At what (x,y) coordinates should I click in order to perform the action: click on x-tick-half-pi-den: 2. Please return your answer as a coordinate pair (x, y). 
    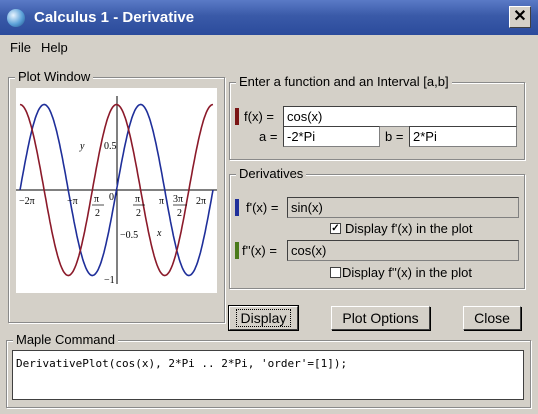
    Looking at the image, I should click on (138, 213).